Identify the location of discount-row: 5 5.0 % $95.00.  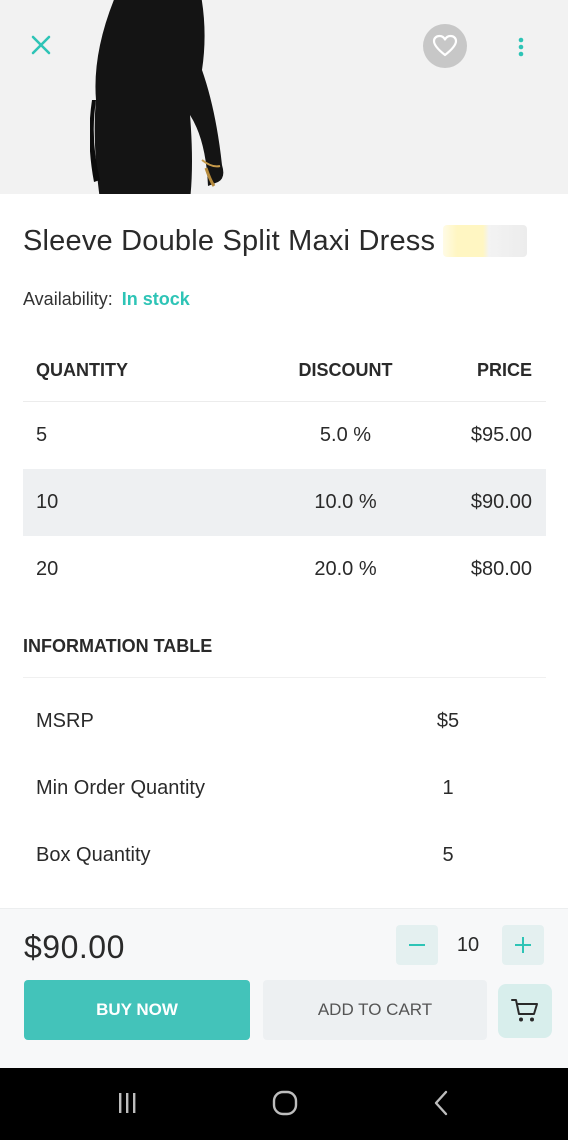
(284, 435).